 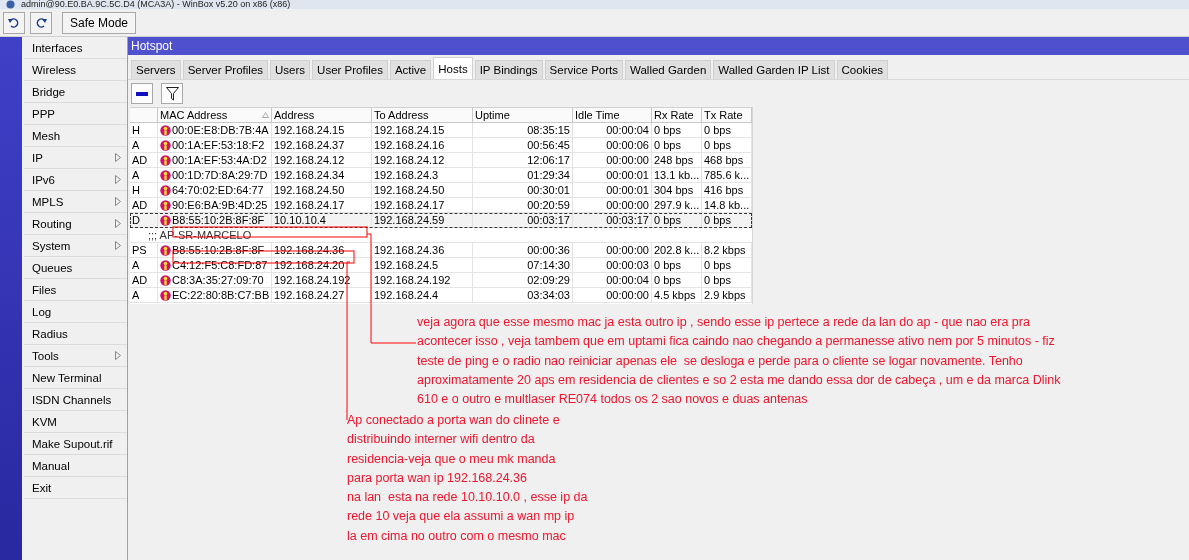 What do you see at coordinates (548, 190) in the screenshot?
I see `table-cell: 00:30:01` at bounding box center [548, 190].